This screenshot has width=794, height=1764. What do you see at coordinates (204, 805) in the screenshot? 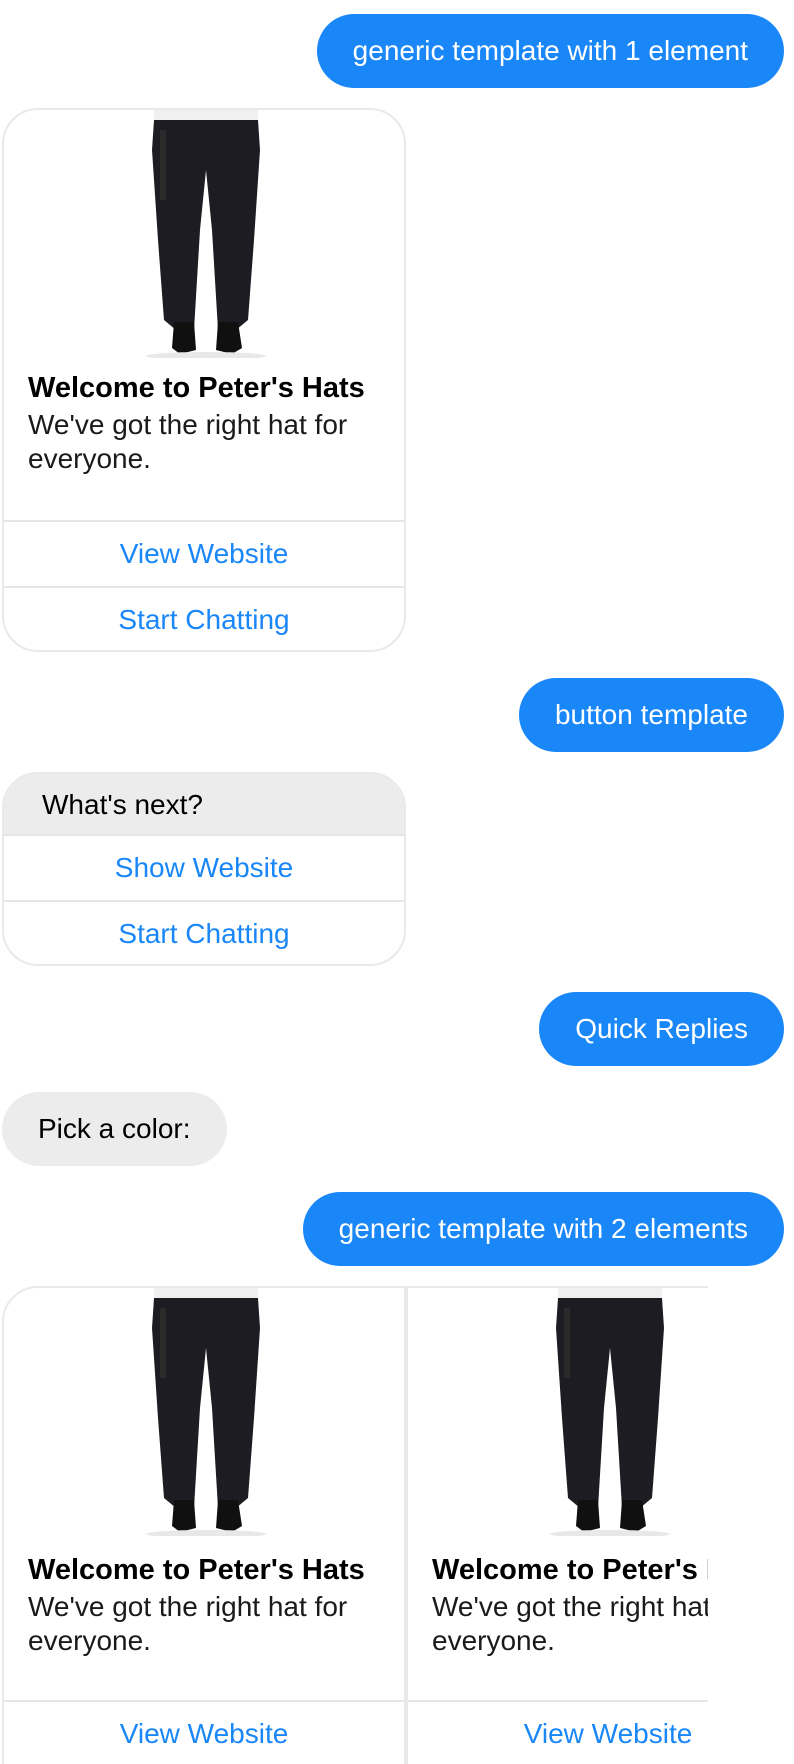
I see `button-template-text-area: What's next?` at bounding box center [204, 805].